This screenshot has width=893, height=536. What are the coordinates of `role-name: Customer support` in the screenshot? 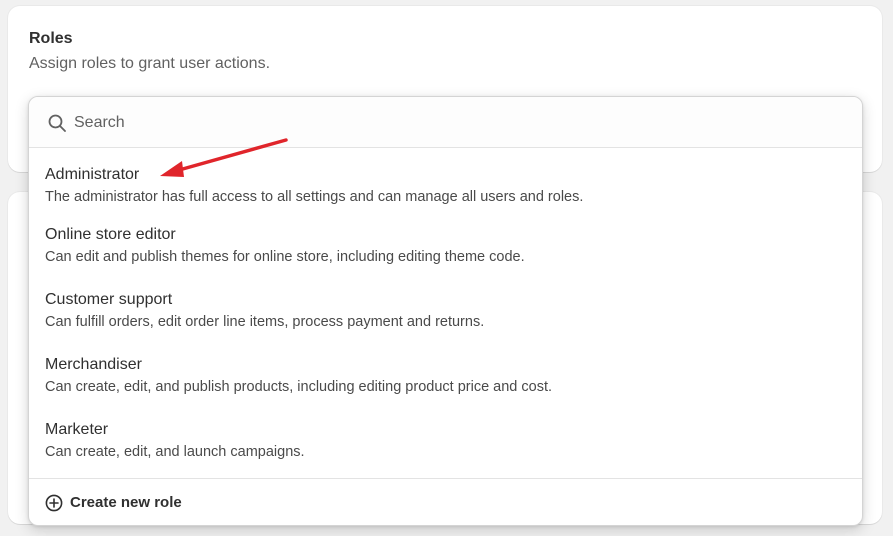 It's located at (109, 299).